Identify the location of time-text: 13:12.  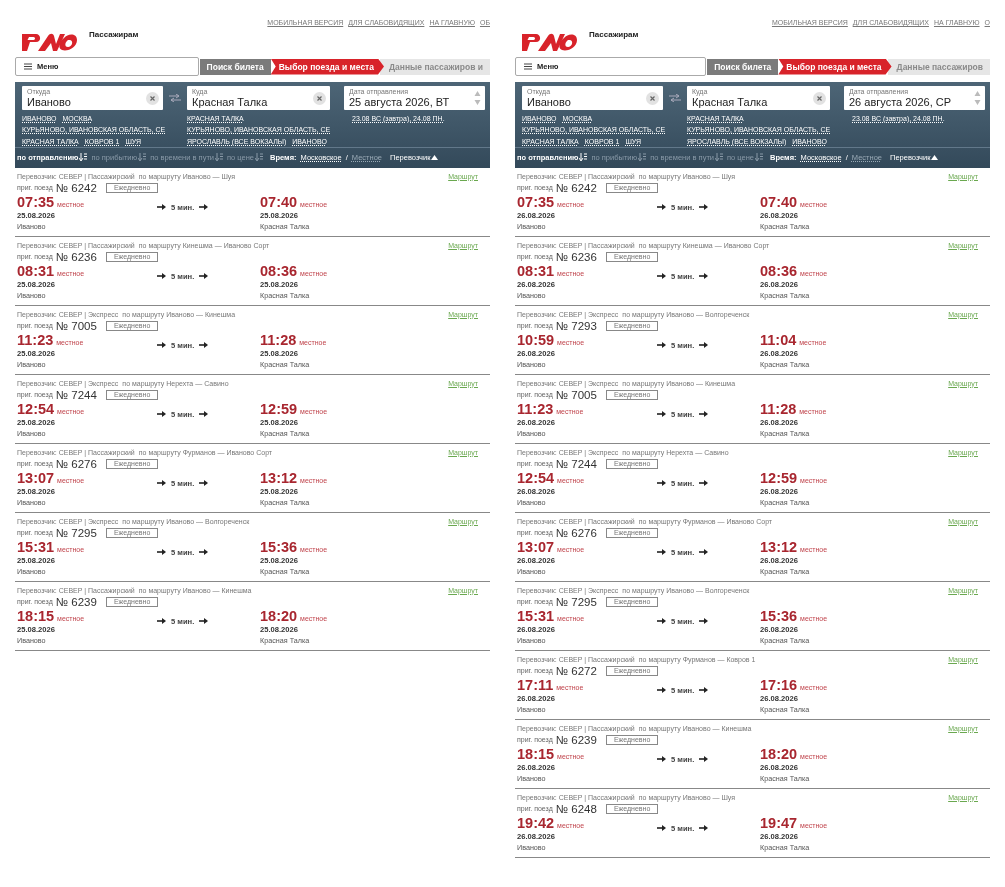
(279, 478).